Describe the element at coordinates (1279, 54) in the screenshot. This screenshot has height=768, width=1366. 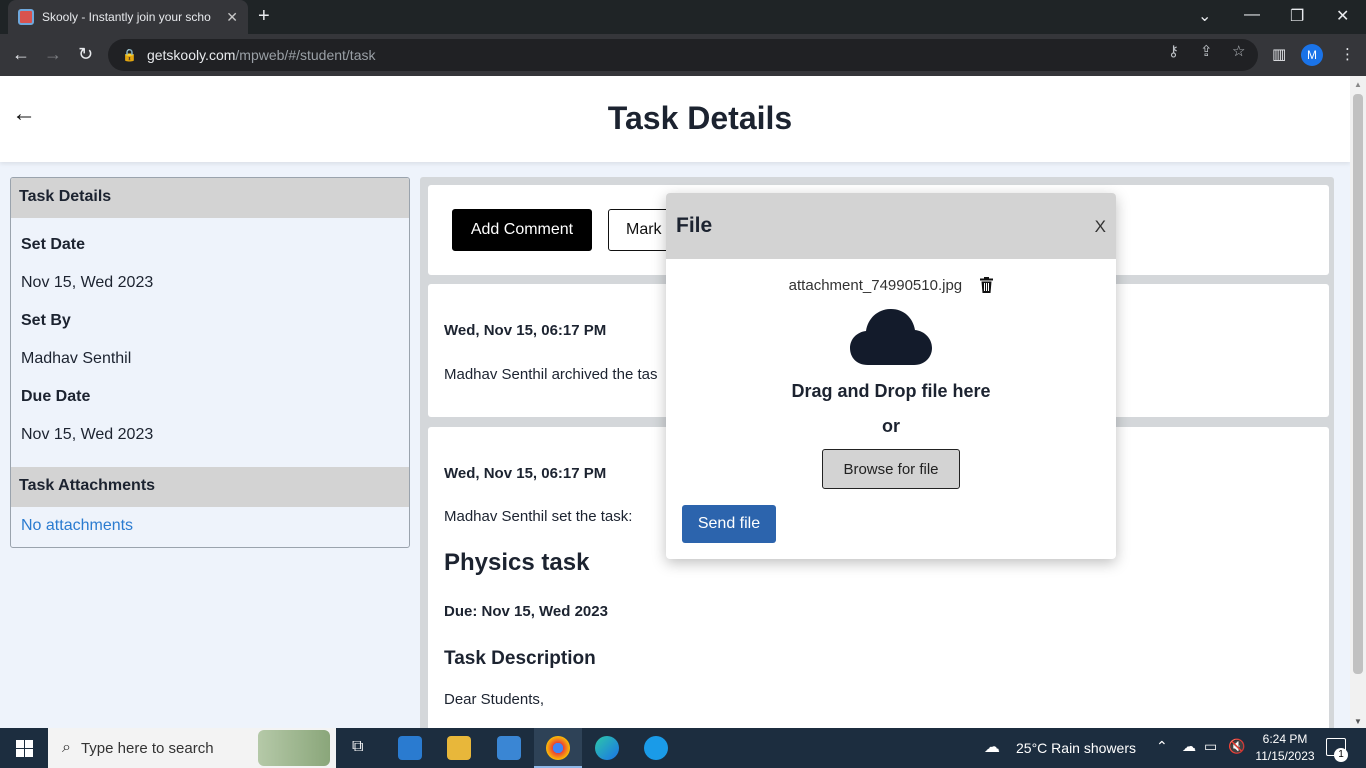
I see `side-panel-icon: ▥` at that location.